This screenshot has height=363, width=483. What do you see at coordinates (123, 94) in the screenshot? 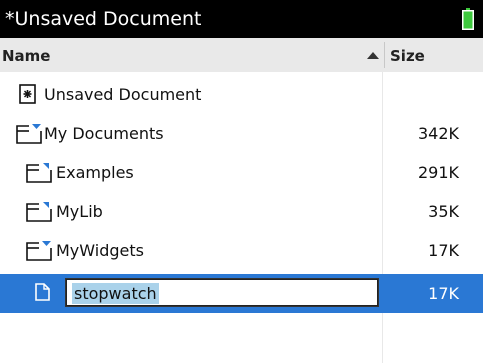
I see `list-item-label: Unsaved Document` at bounding box center [123, 94].